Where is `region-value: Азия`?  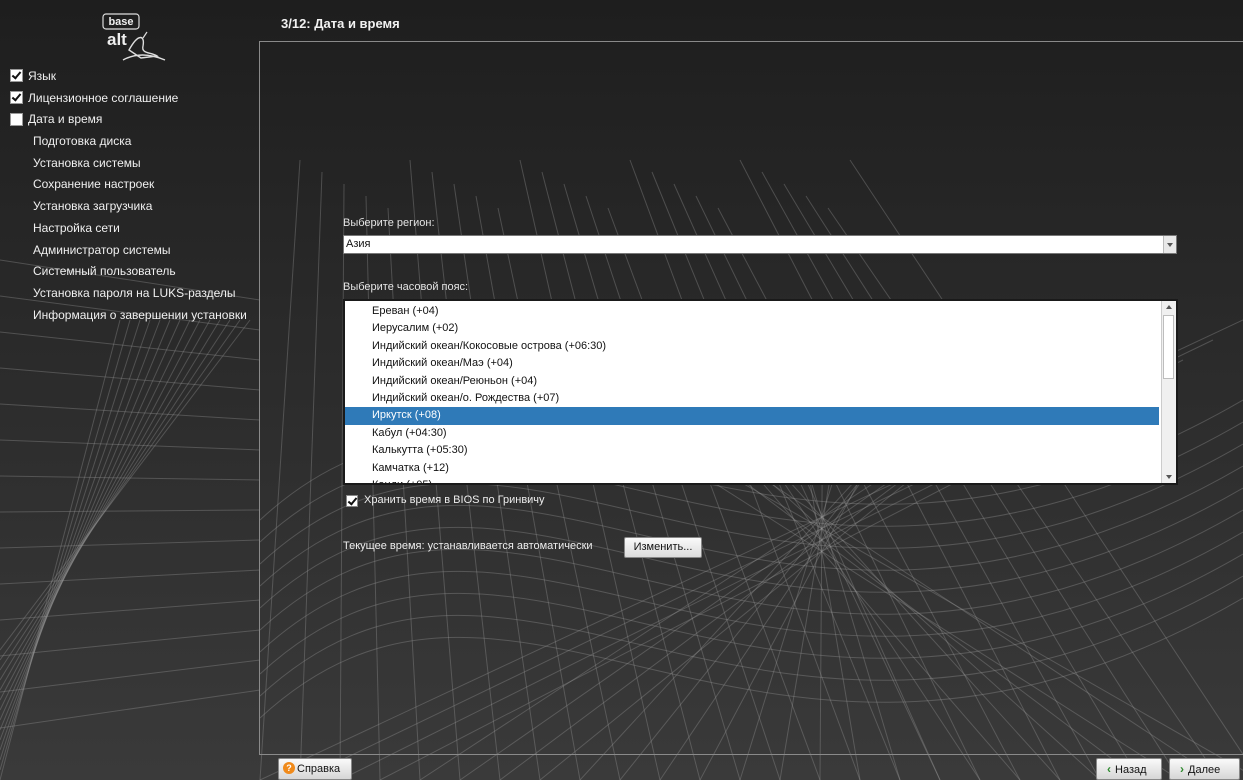 region-value: Азия is located at coordinates (358, 244).